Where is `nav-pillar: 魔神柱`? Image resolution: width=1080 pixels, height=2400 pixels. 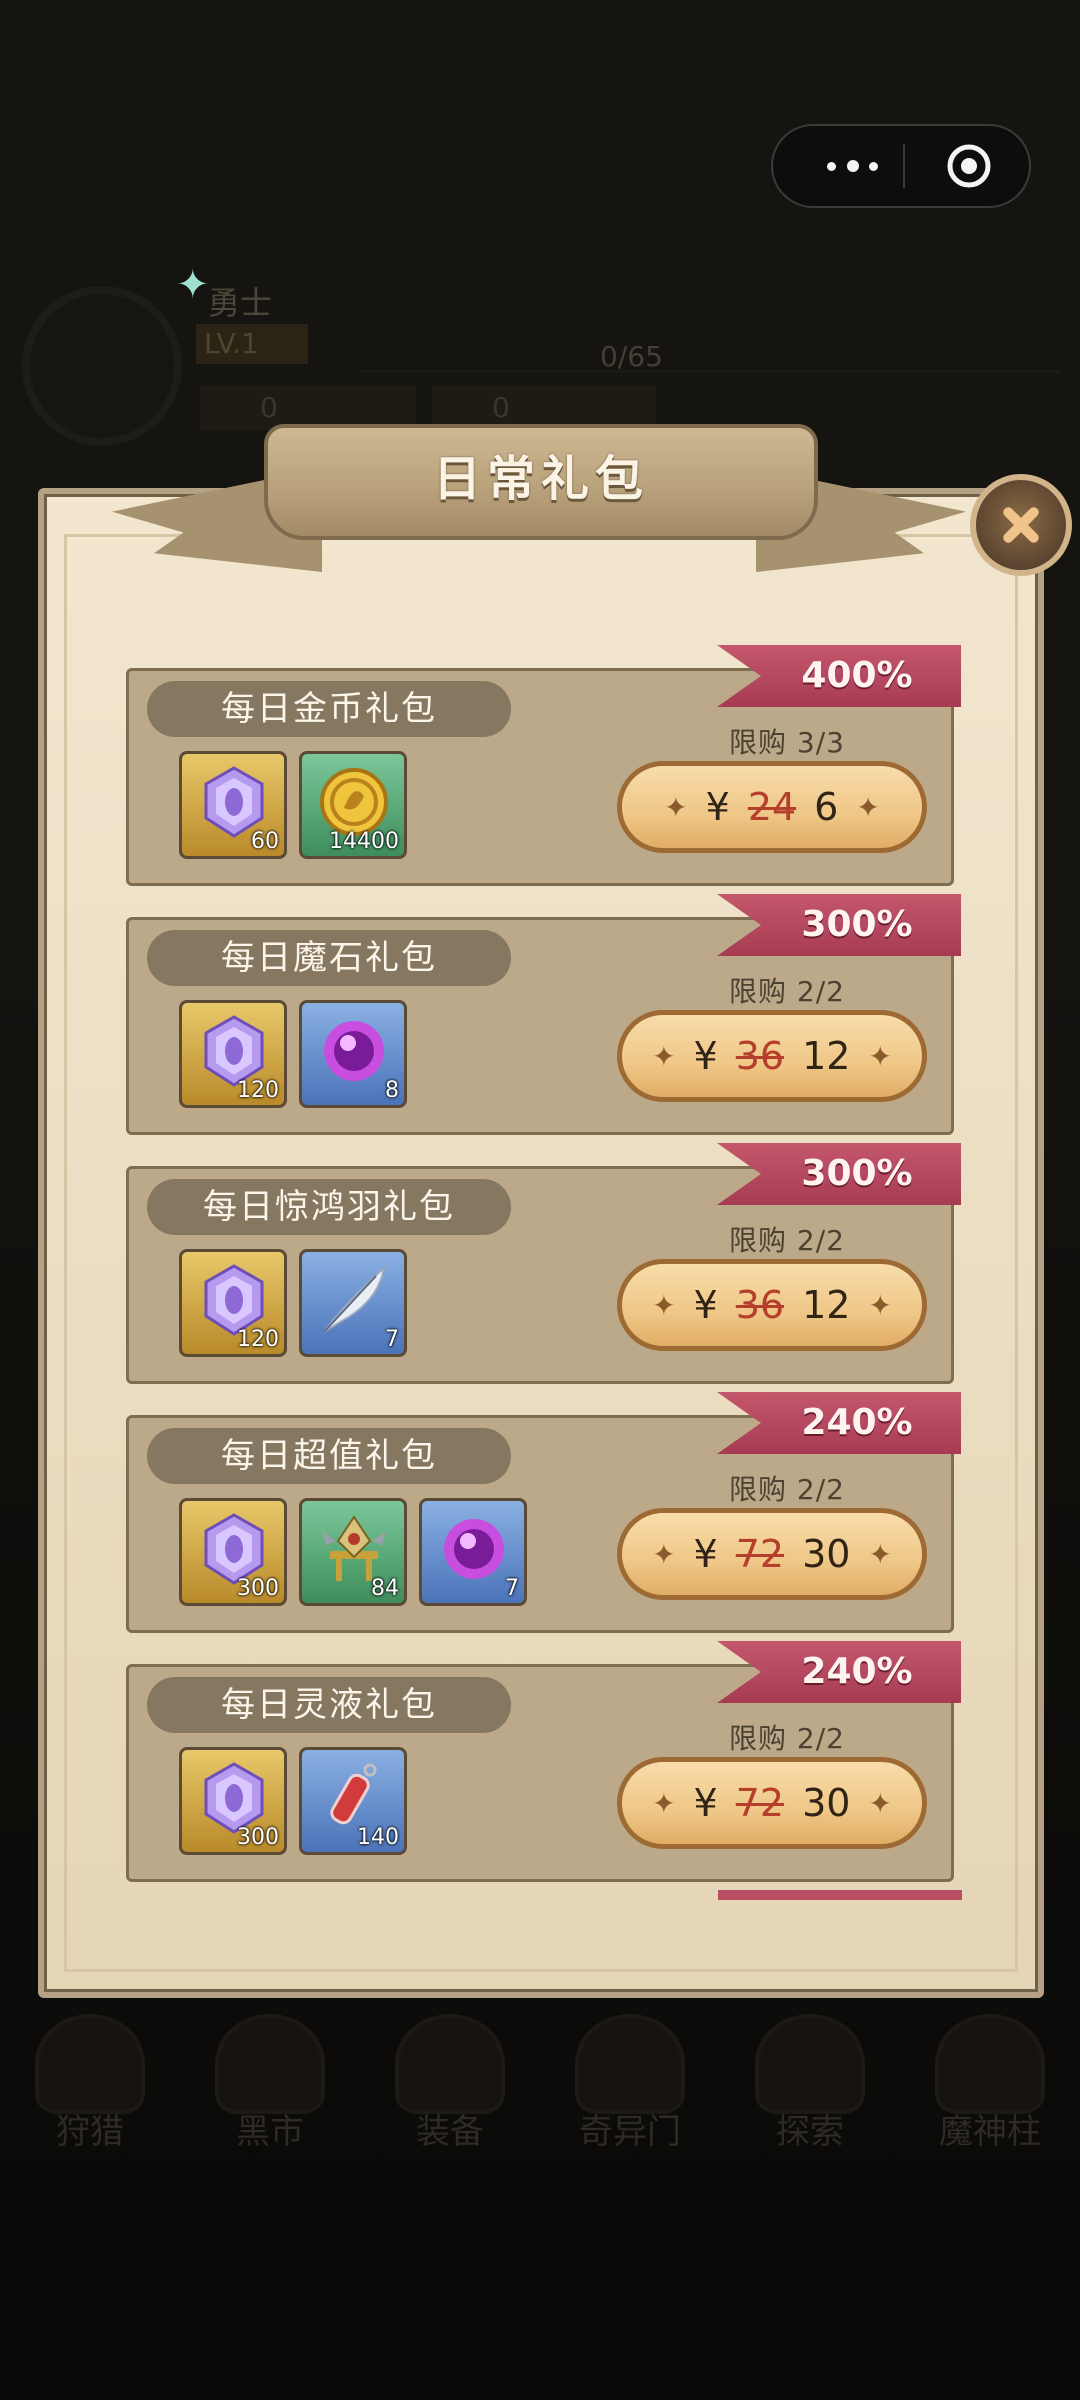
nav-pillar: 魔神柱 is located at coordinates (990, 2084).